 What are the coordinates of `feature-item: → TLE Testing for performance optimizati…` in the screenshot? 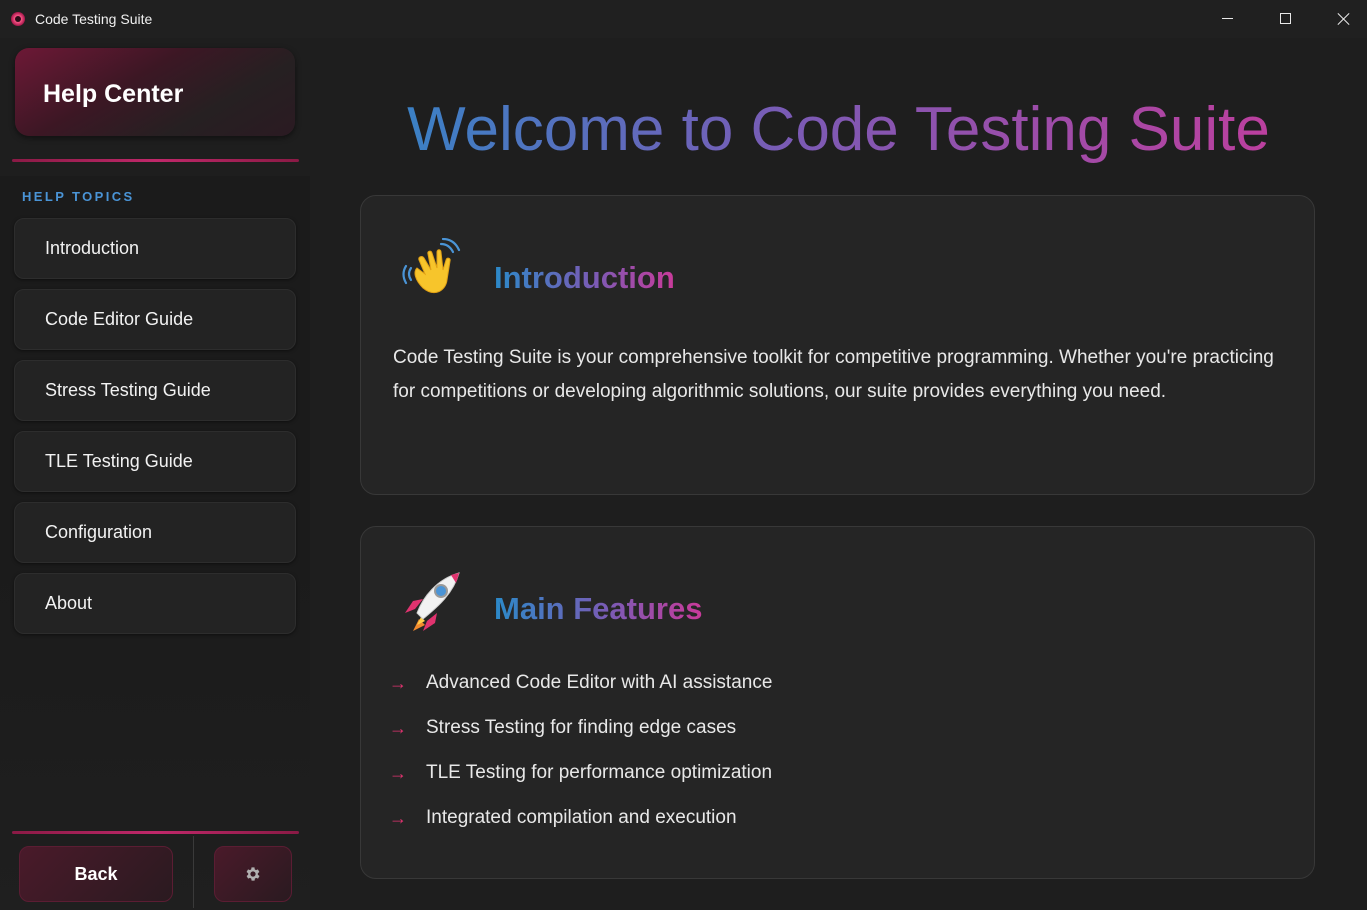 It's located at (580, 773).